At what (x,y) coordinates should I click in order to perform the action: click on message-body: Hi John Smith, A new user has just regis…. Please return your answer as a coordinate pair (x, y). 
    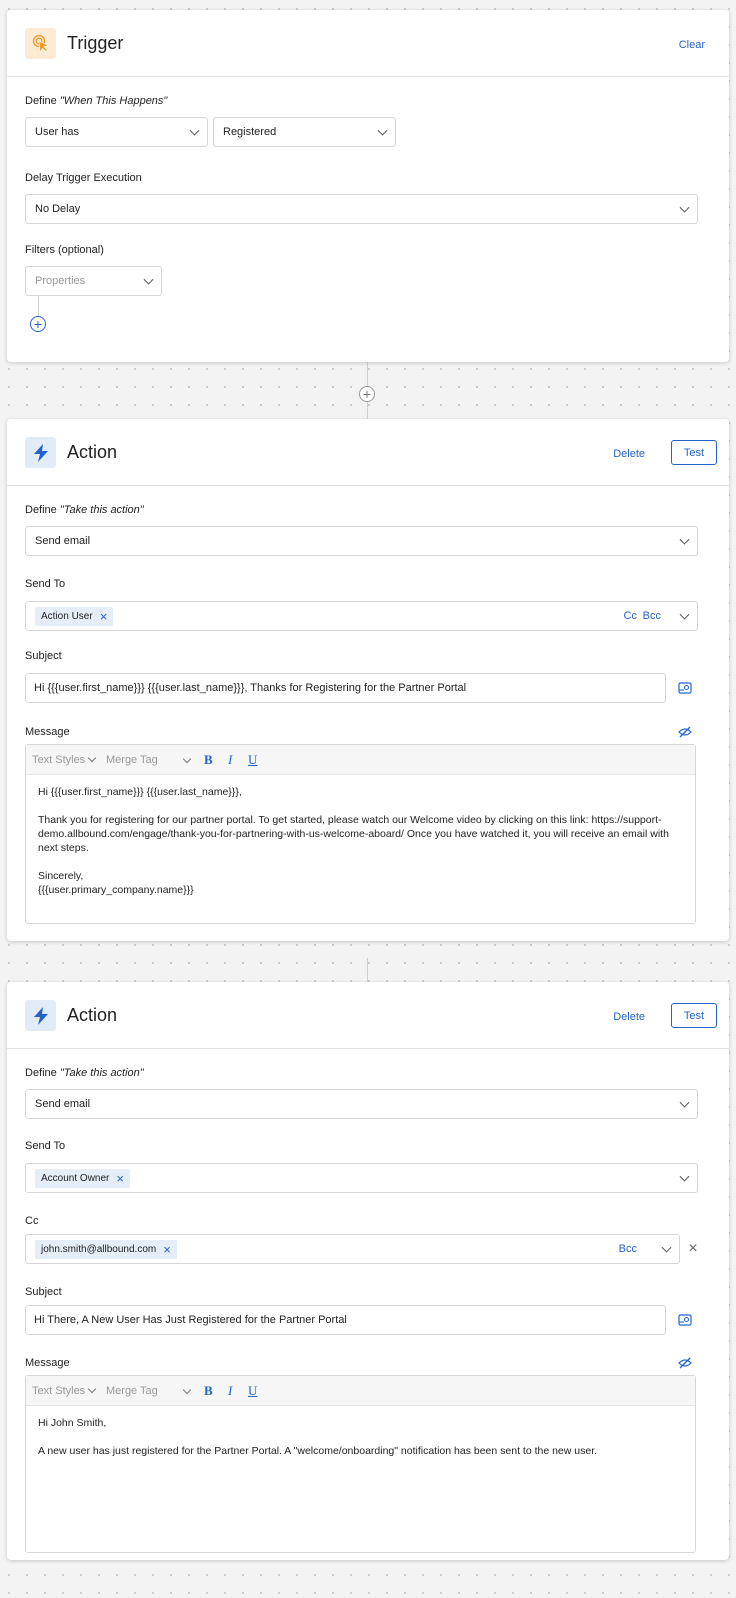
    Looking at the image, I should click on (360, 1444).